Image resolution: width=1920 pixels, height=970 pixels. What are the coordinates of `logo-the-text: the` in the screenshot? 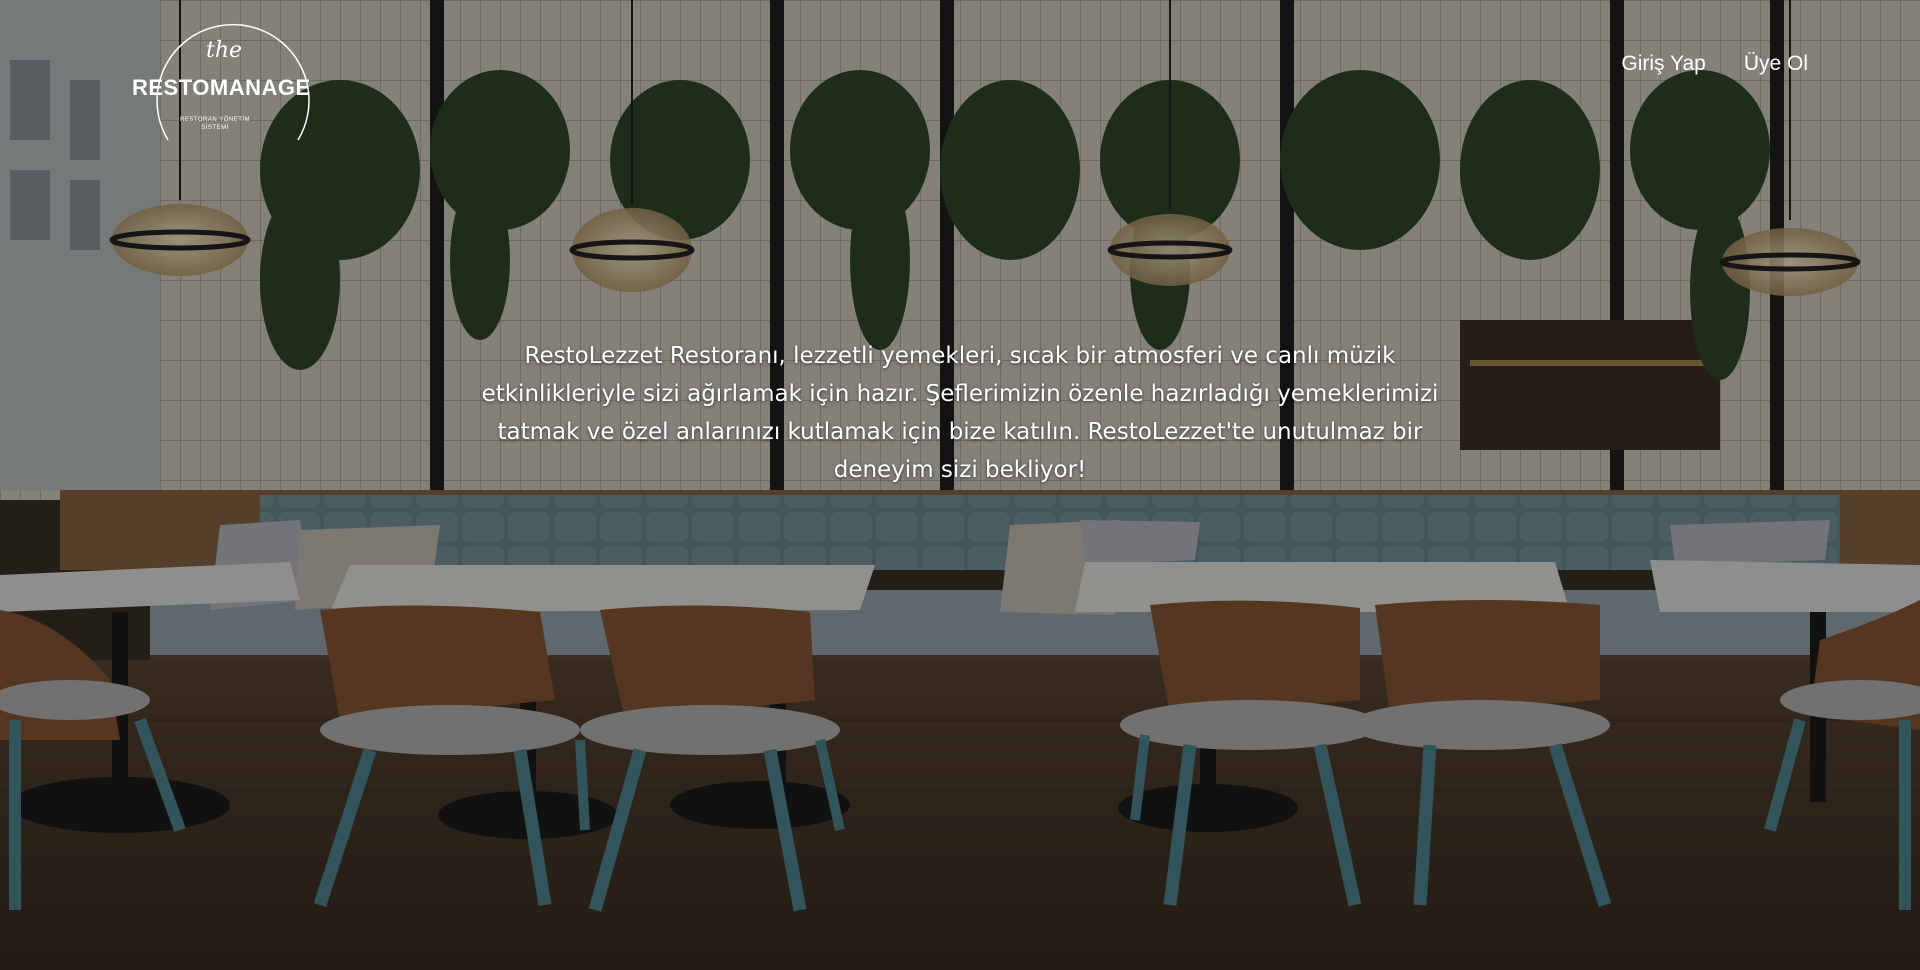 It's located at (224, 50).